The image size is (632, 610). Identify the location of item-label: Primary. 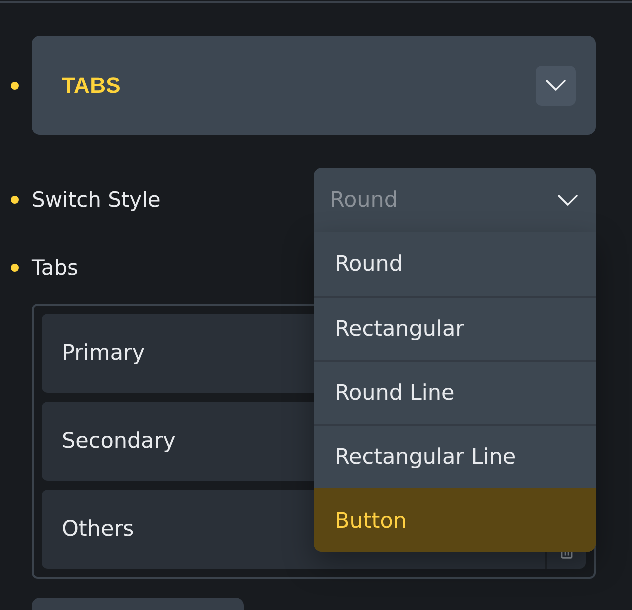
(104, 353).